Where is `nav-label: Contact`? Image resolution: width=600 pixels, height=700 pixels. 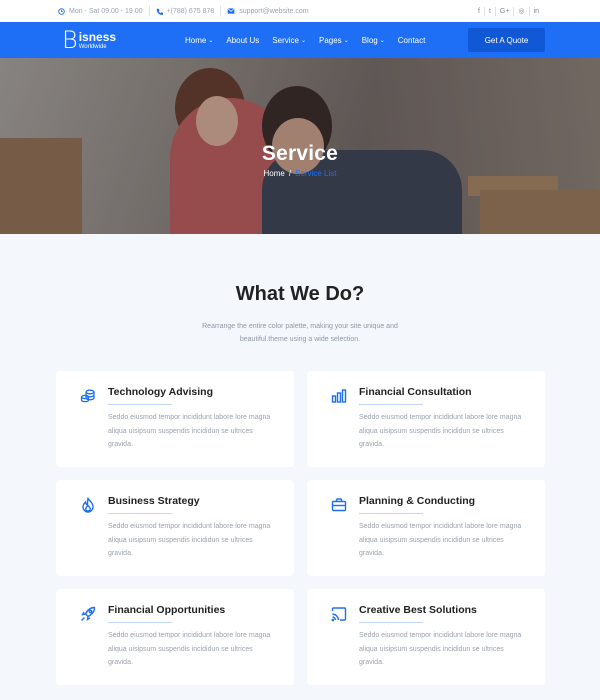 nav-label: Contact is located at coordinates (411, 40).